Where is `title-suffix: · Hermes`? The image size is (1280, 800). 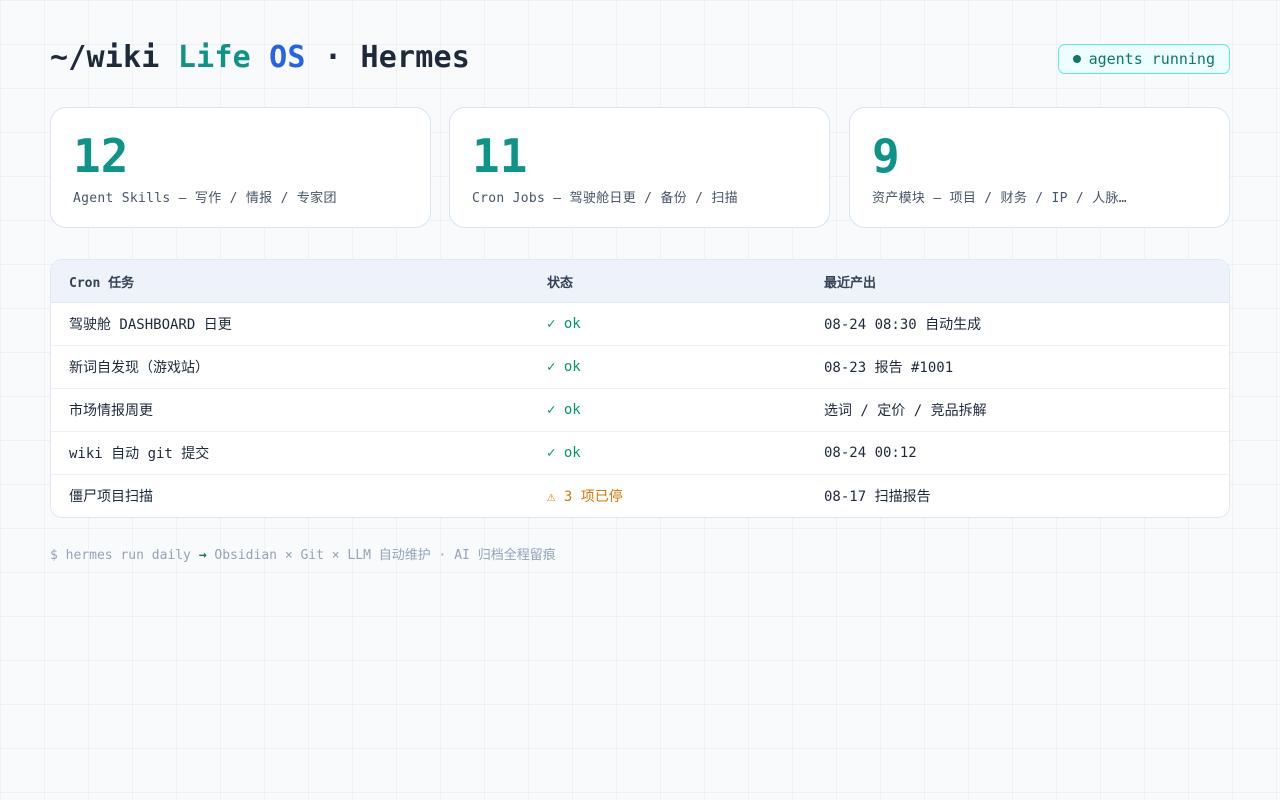 title-suffix: · Hermes is located at coordinates (388, 57).